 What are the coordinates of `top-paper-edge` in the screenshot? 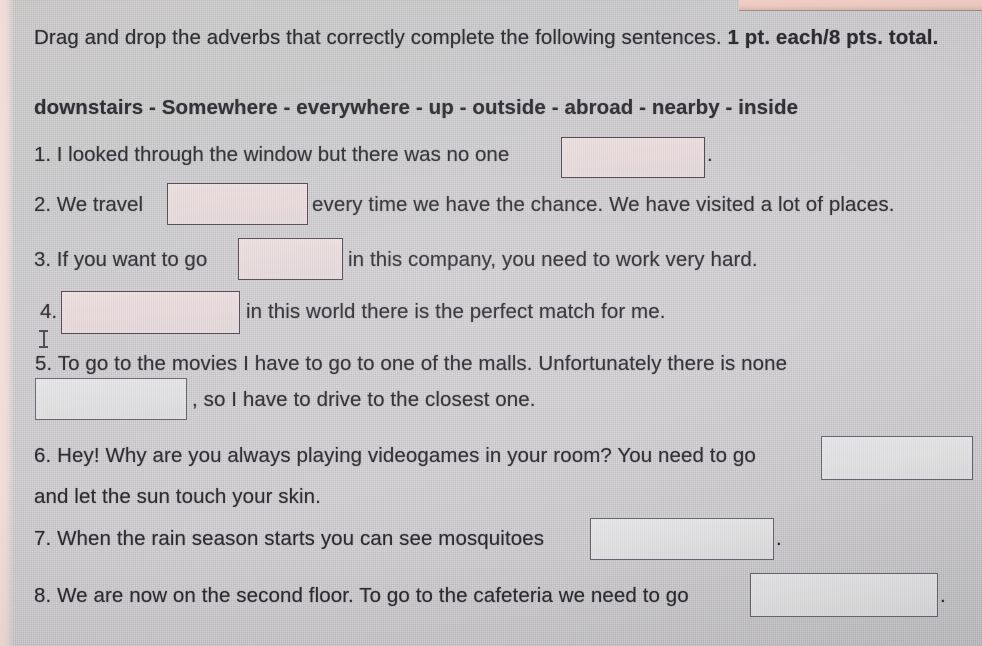 It's located at (860, 5).